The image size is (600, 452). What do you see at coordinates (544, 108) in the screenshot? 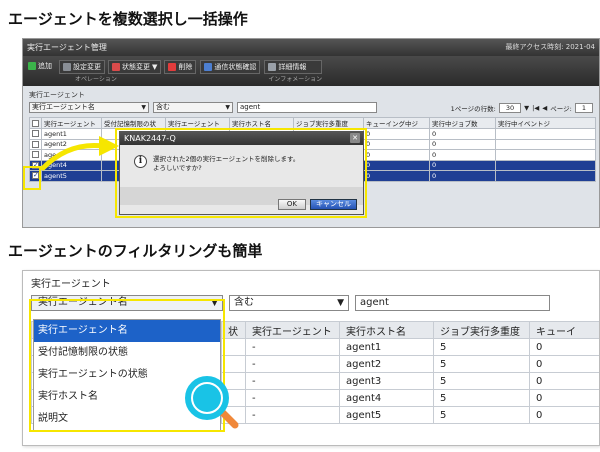
I see `prev-page-icon: ◀` at bounding box center [544, 108].